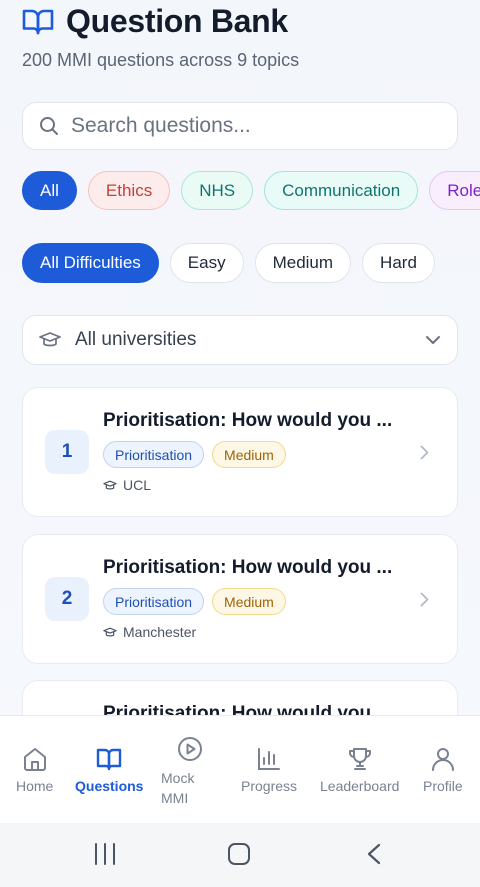 The height and width of the screenshot is (887, 480). What do you see at coordinates (34, 759) in the screenshot?
I see `home-icon` at bounding box center [34, 759].